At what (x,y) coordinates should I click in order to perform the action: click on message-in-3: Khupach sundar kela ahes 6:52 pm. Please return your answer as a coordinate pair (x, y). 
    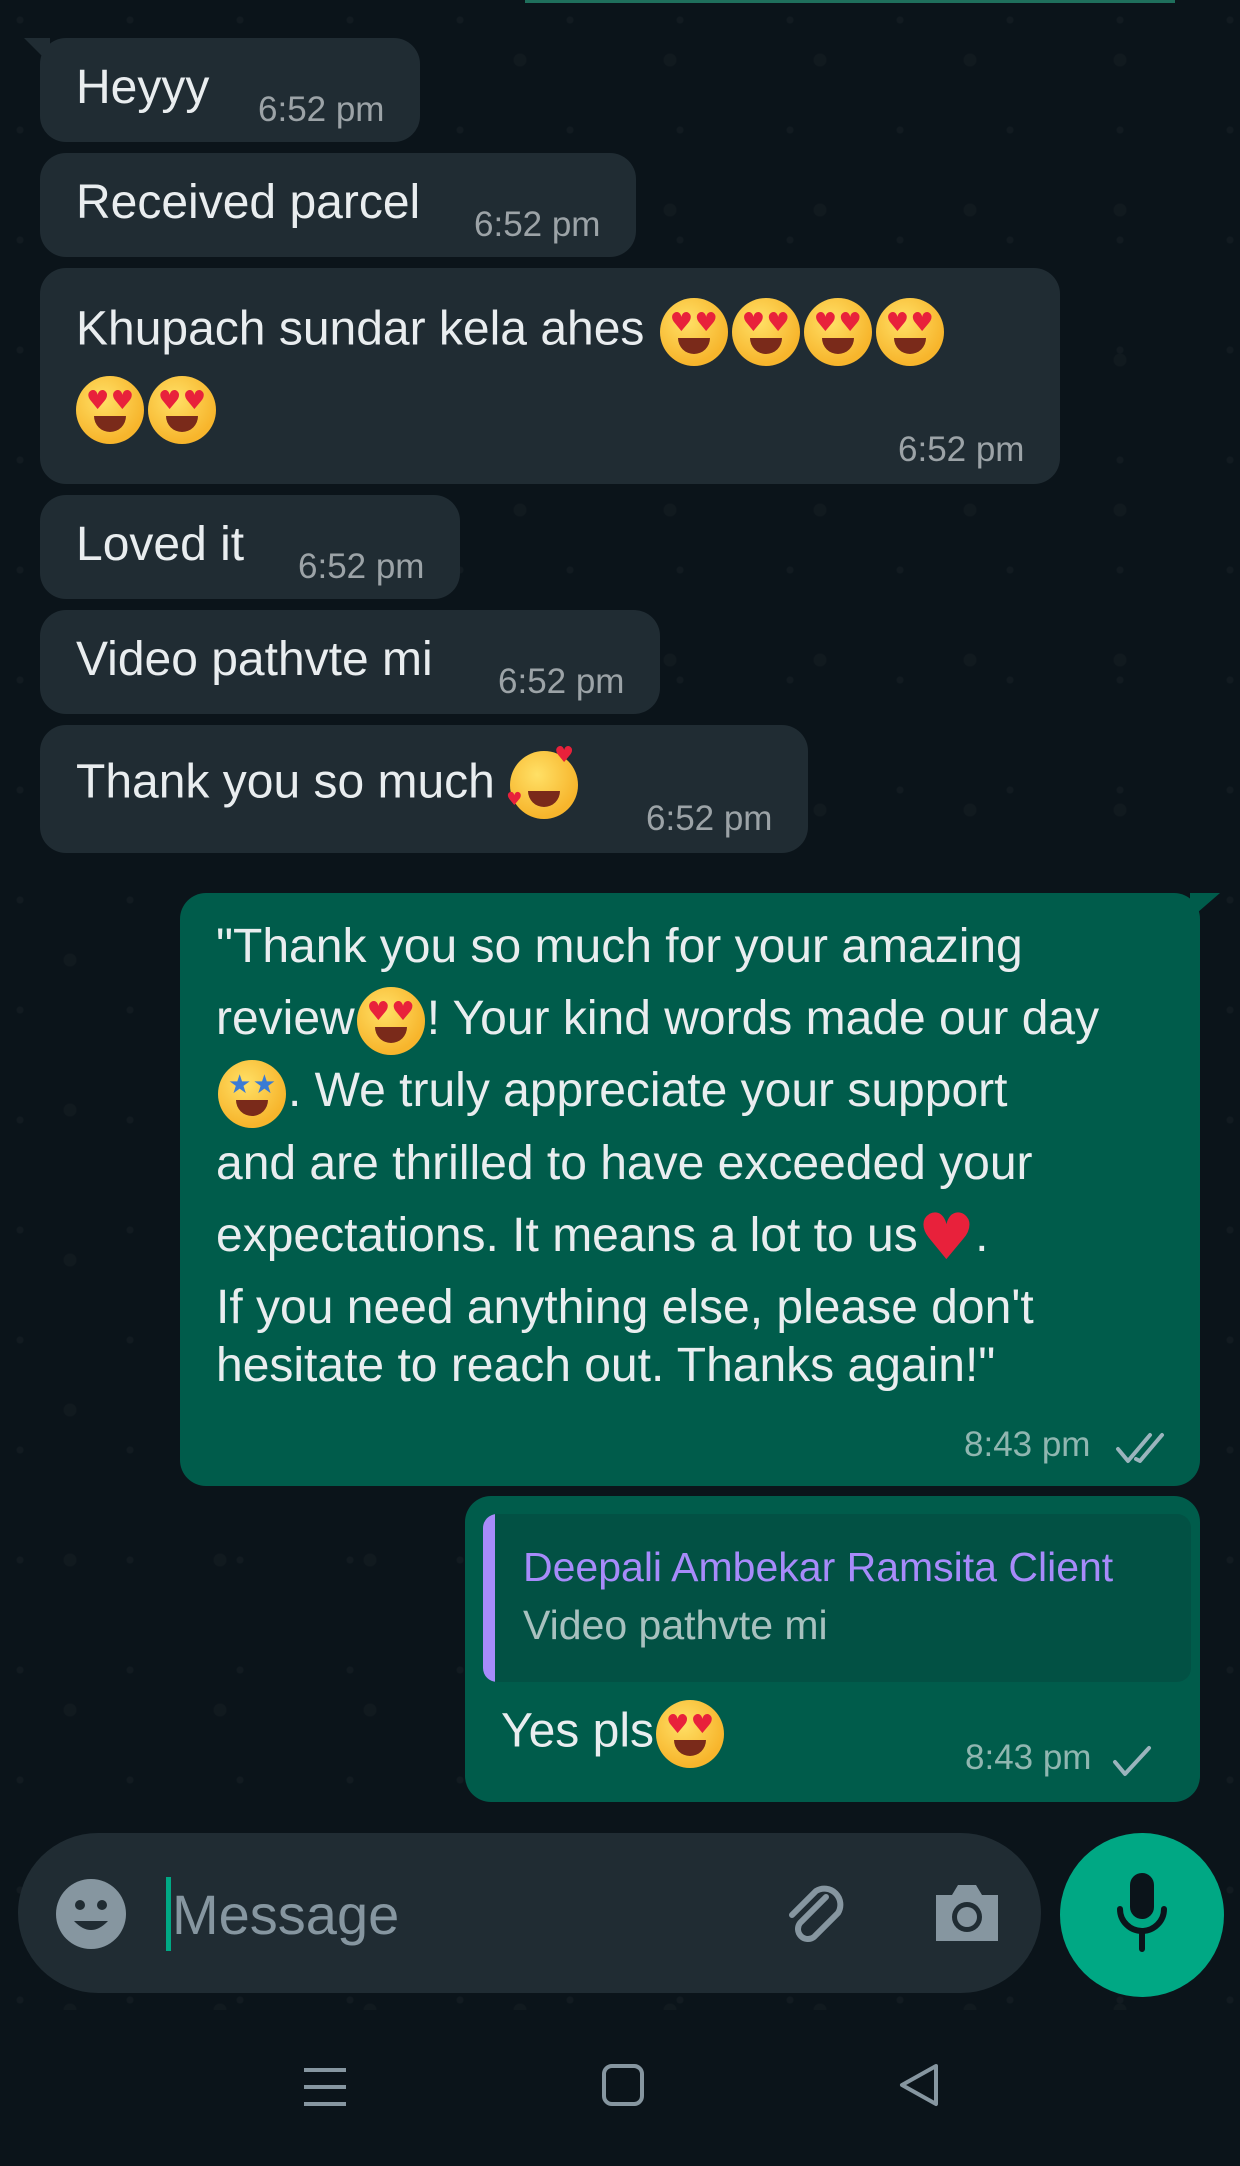
    Looking at the image, I should click on (550, 376).